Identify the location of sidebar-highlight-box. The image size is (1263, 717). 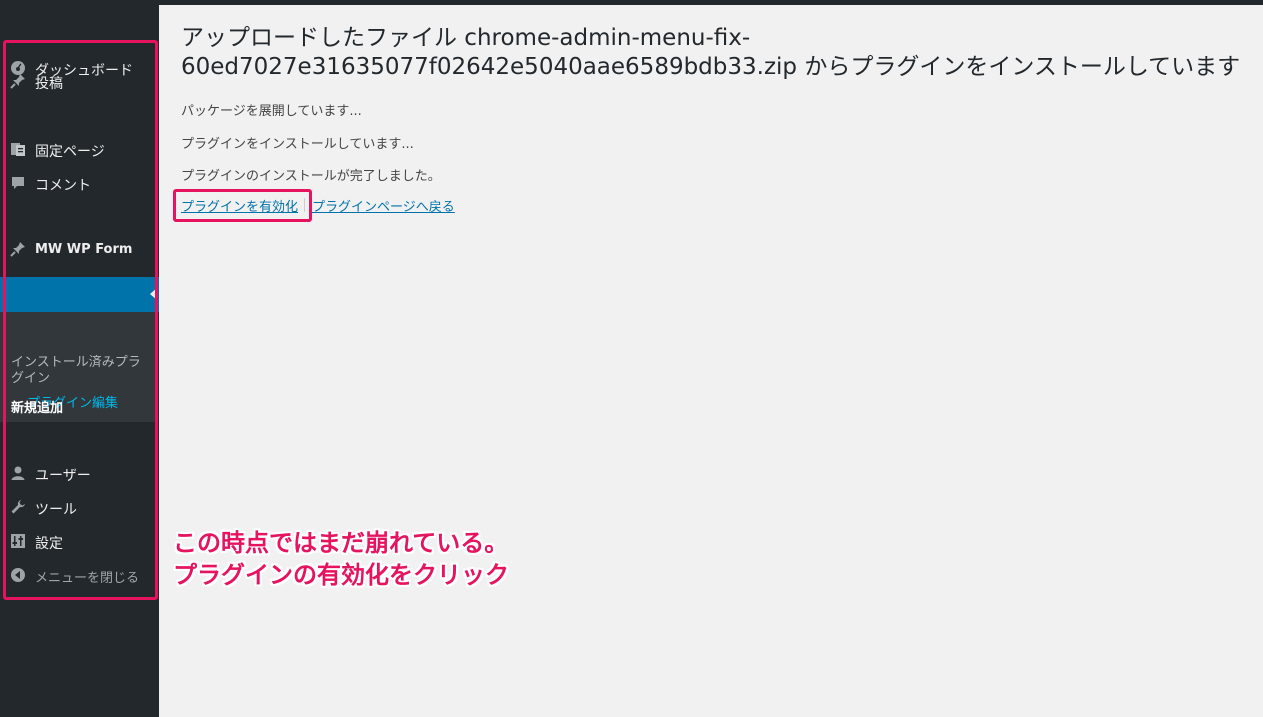
(80, 320).